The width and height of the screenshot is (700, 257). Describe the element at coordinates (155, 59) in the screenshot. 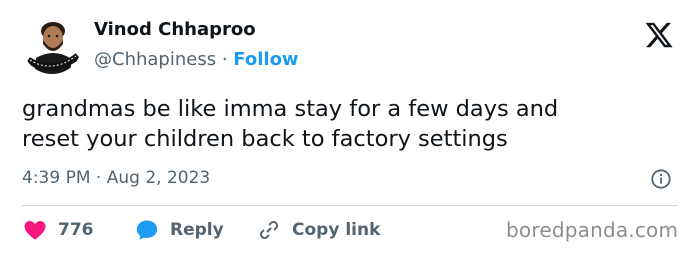

I see `author-handle: @Chhapiness` at that location.